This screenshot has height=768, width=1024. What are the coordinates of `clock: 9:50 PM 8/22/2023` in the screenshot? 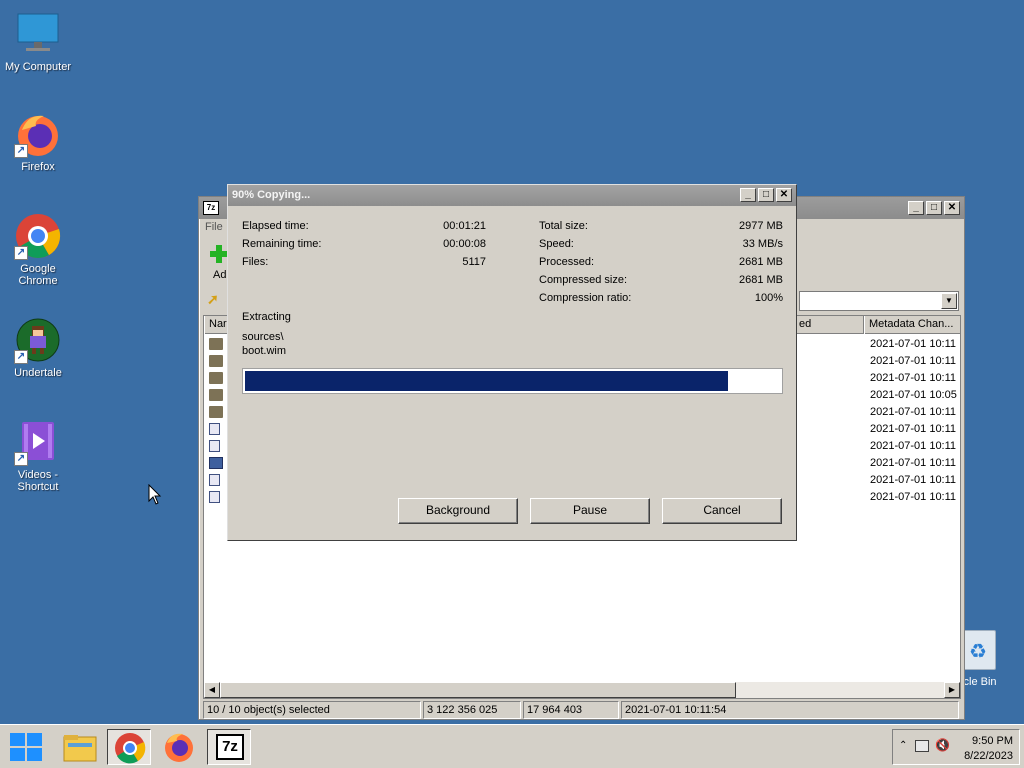 It's located at (988, 749).